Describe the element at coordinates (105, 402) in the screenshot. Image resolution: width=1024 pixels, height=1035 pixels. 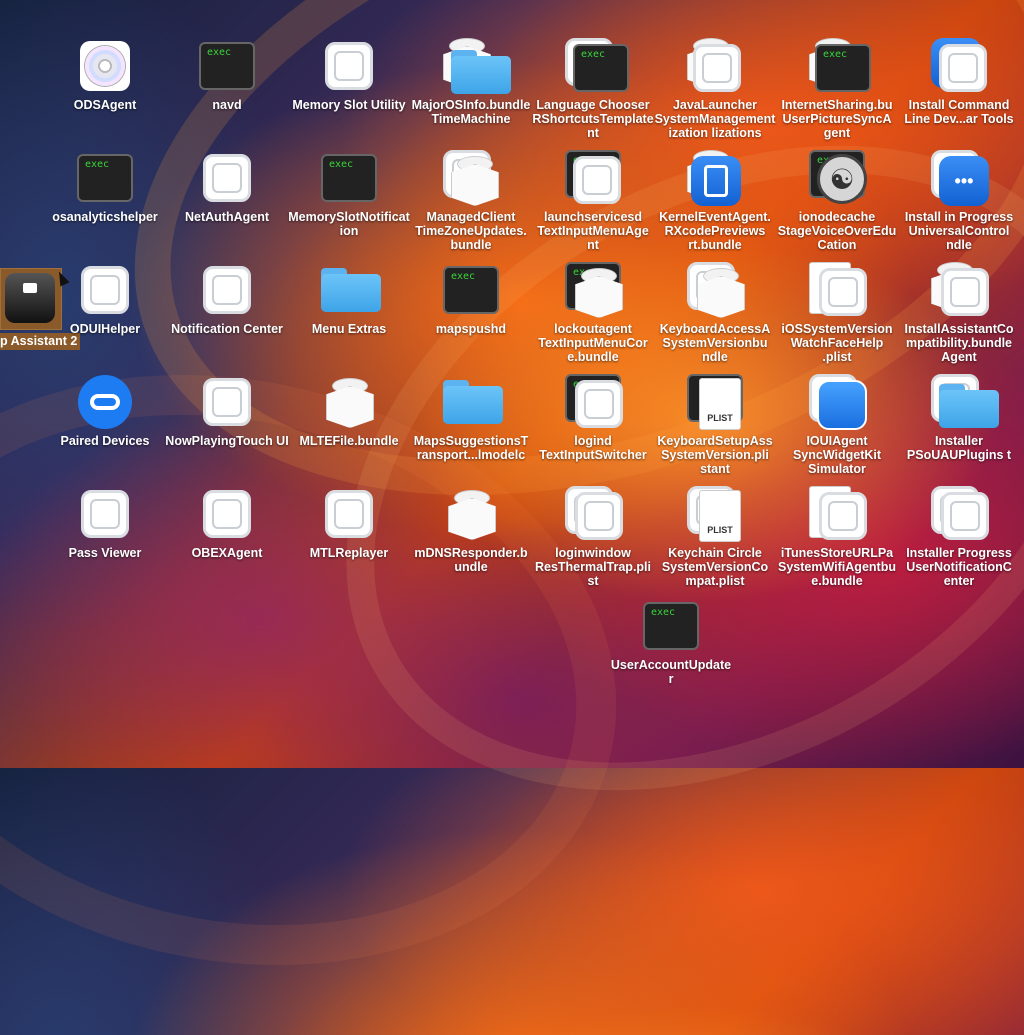
I see `paired-devices-icon` at that location.